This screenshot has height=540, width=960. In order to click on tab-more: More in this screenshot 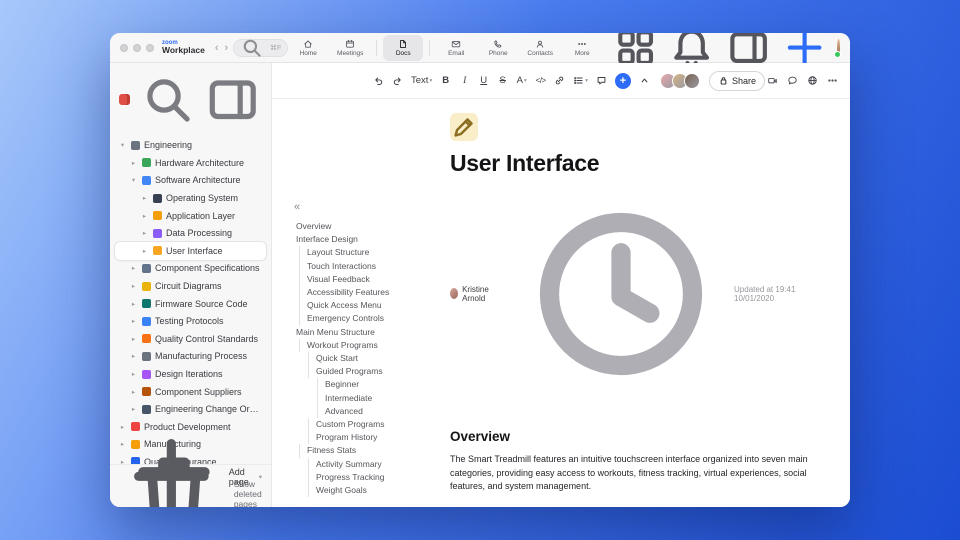, I will do `click(582, 48)`.